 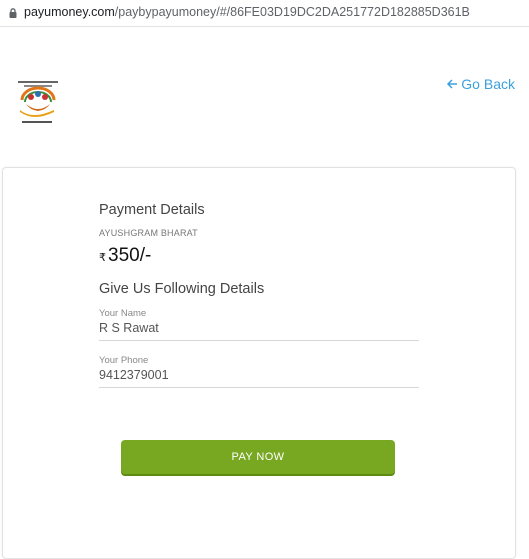 I want to click on phone-field-group: Your Phone, so click(x=259, y=371).